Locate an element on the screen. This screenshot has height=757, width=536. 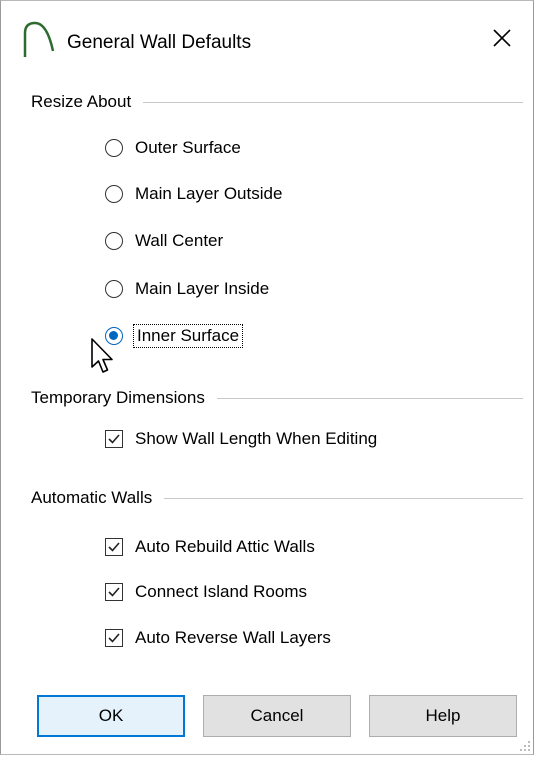
radio-main-layer-outside: Main Layer Outside is located at coordinates (193, 194).